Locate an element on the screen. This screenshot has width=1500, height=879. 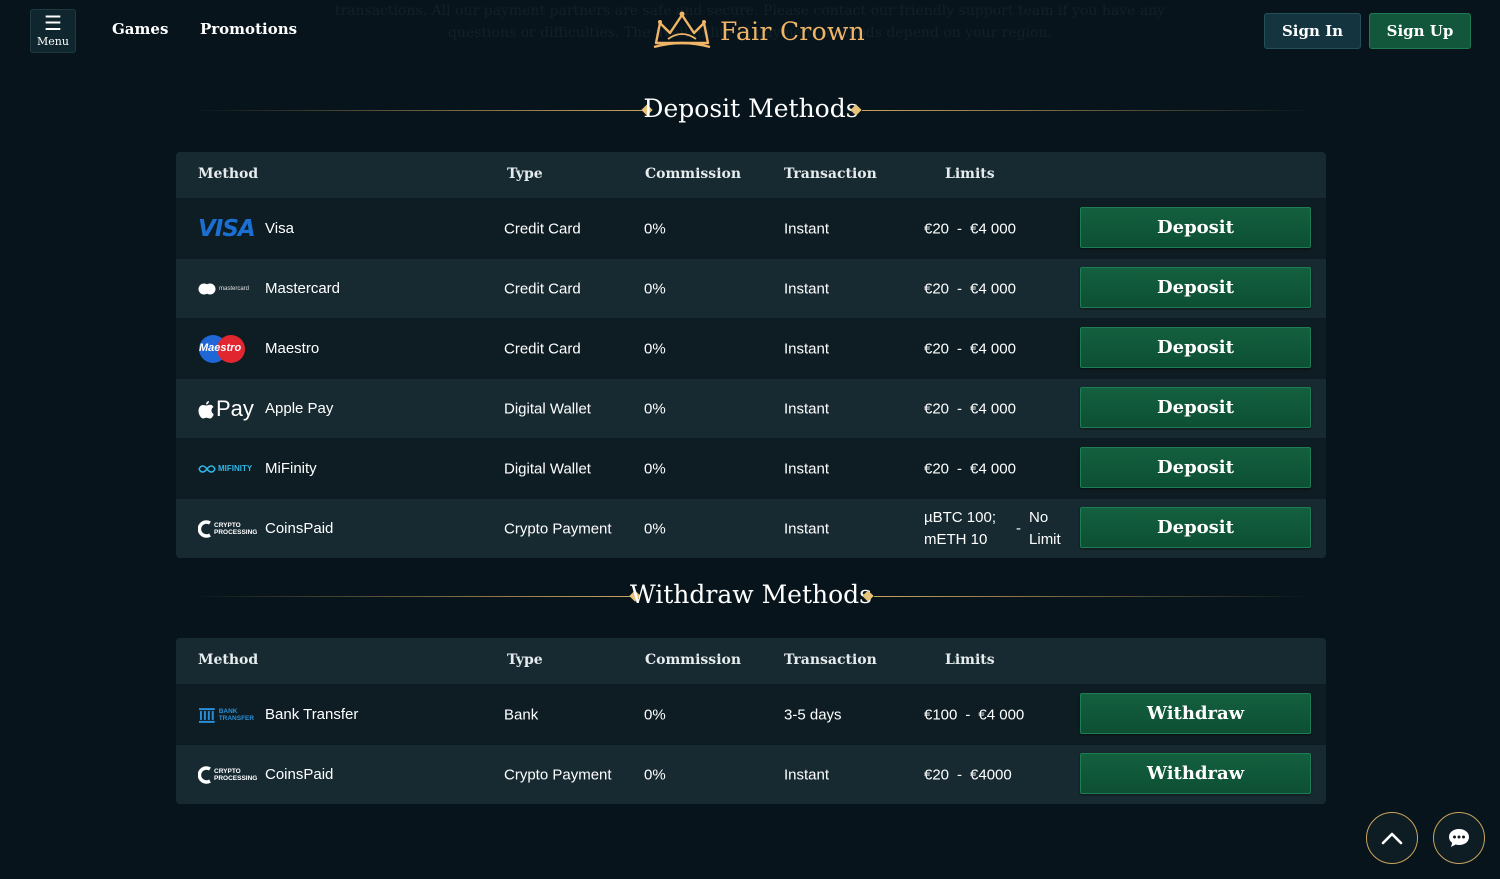
method-cell: BANK TRANSFER Bank Transfer is located at coordinates (278, 715).